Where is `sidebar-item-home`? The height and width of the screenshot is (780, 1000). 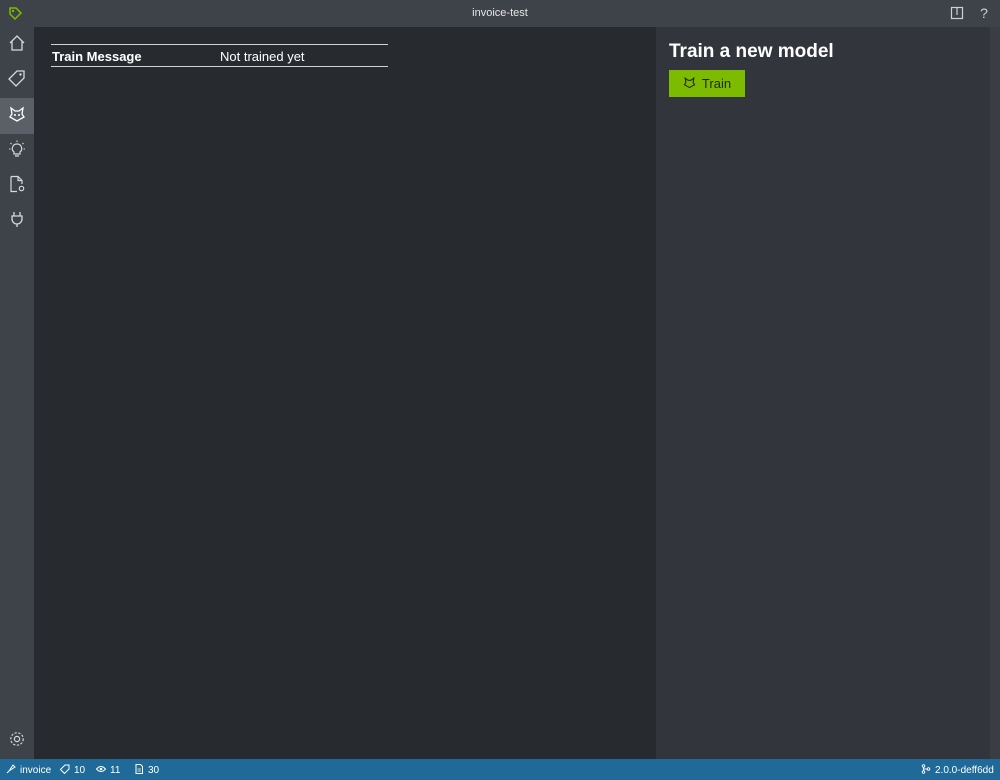
sidebar-item-home is located at coordinates (17, 45).